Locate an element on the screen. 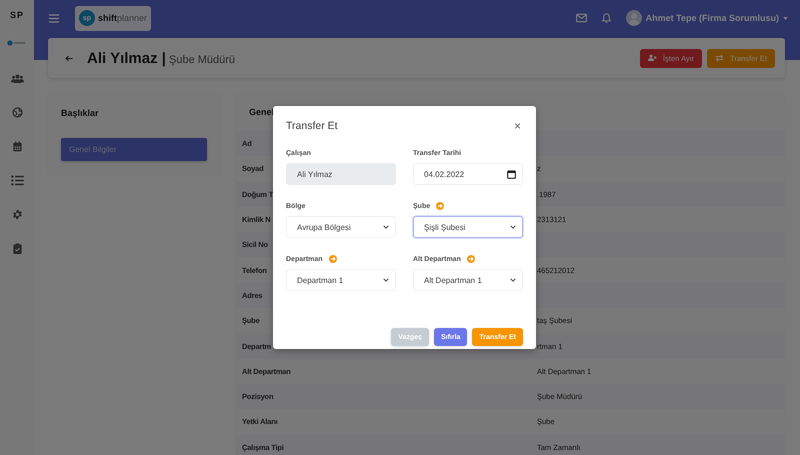 This screenshot has width=800, height=455. user-menu: Ahmet Tepe (Firma Sorumlusu) is located at coordinates (707, 18).